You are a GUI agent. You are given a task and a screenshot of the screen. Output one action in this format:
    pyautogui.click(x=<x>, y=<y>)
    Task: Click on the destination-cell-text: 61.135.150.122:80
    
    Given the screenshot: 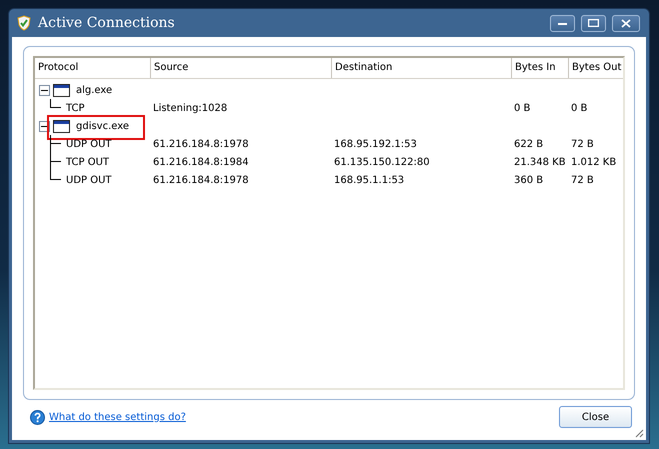 What is the action you would take?
    pyautogui.click(x=382, y=162)
    